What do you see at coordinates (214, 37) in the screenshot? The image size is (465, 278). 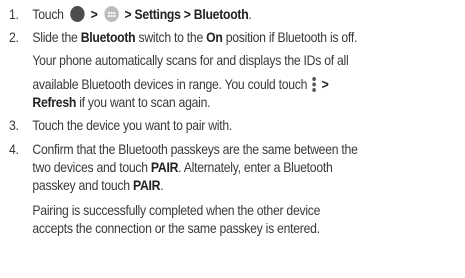 I see `on-term: On` at bounding box center [214, 37].